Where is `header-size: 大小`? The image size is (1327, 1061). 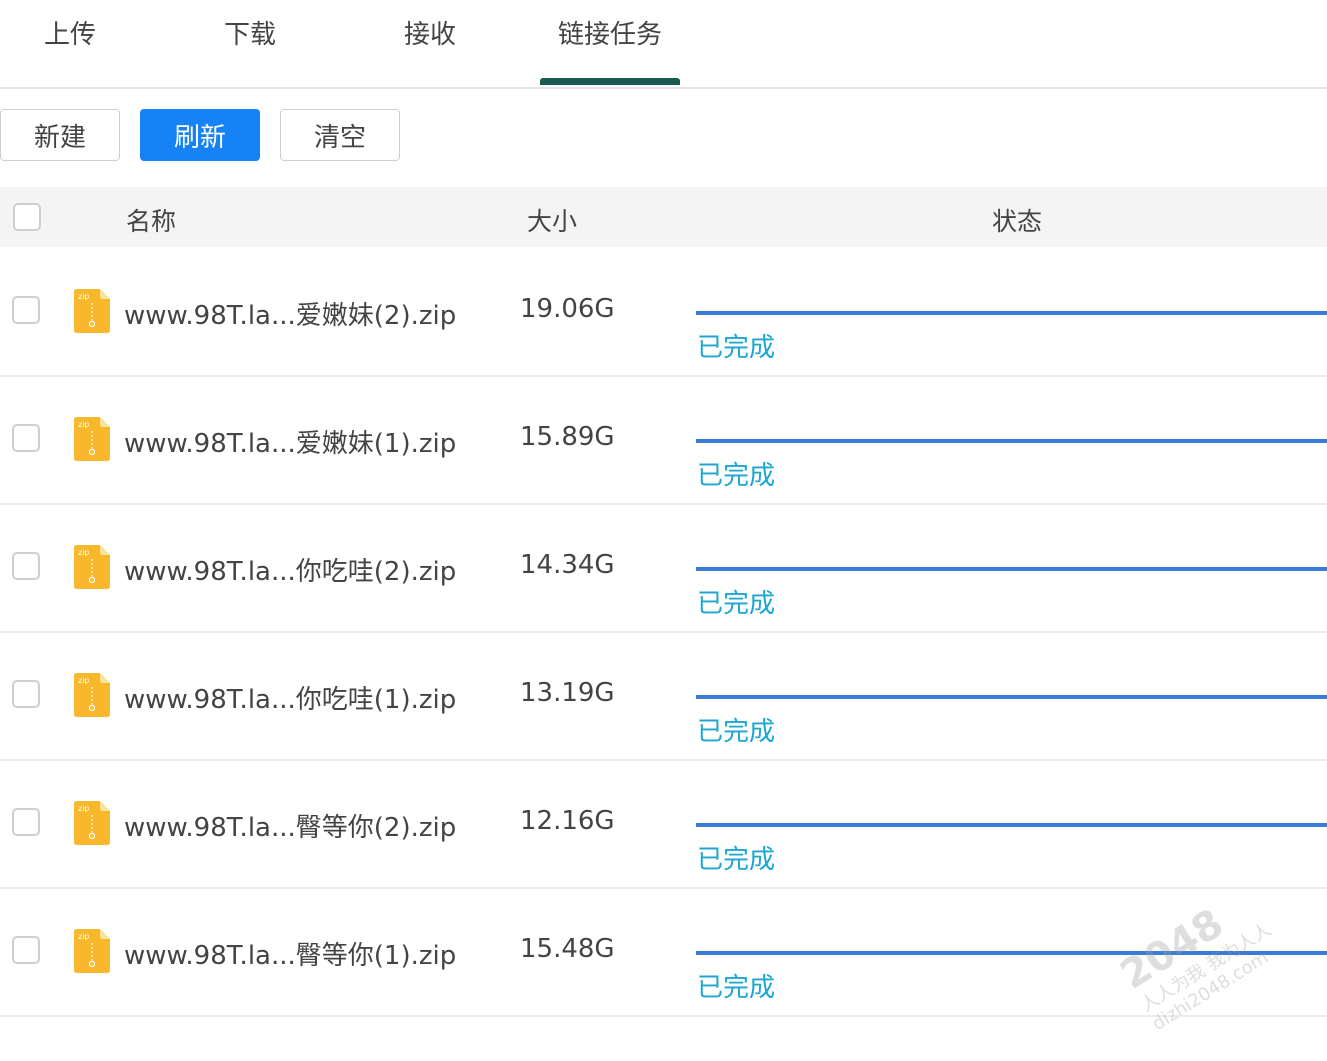 header-size: 大小 is located at coordinates (552, 221).